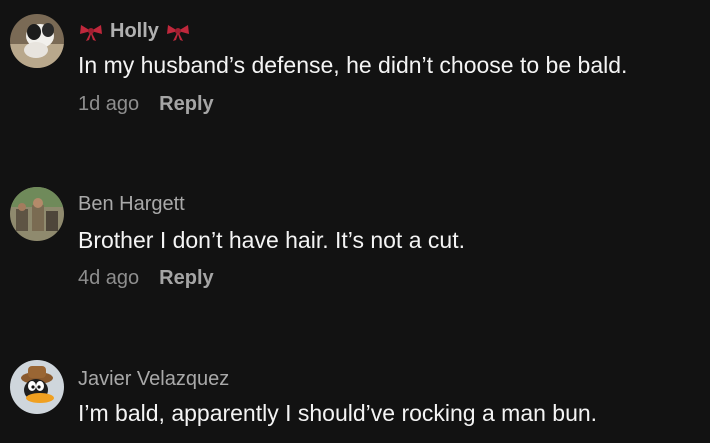  I want to click on username-label: Holly, so click(134, 31).